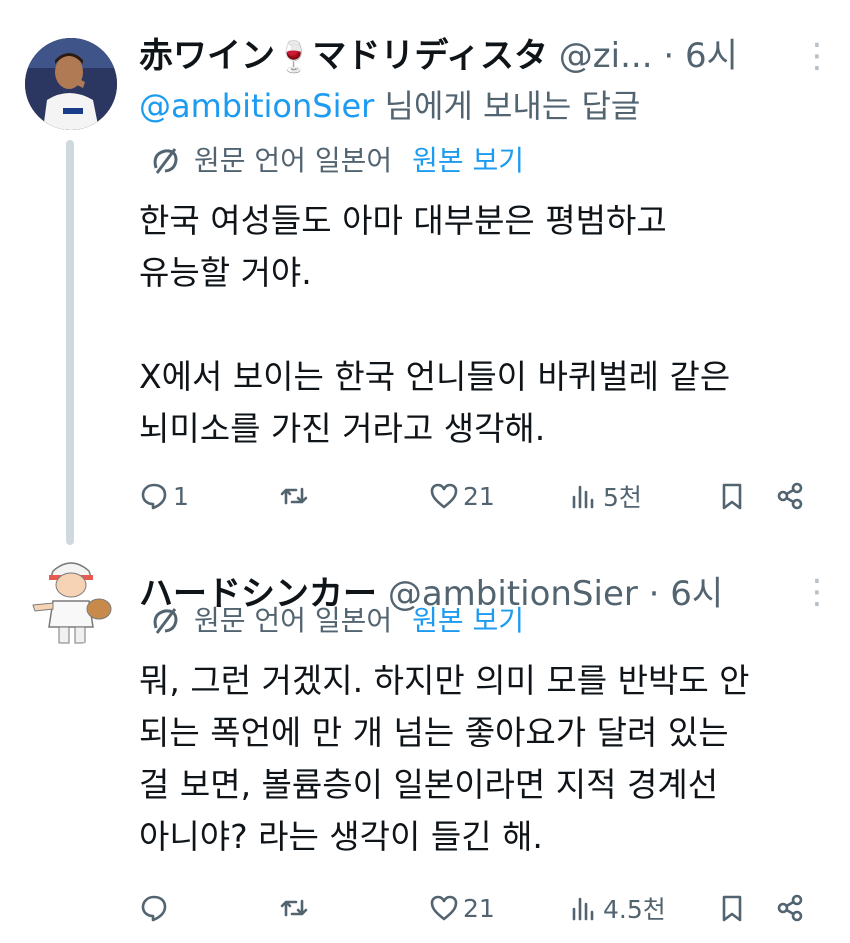  Describe the element at coordinates (507, 106) in the screenshot. I see `reply-context-suffix: 님에게 보내는 답글` at that location.